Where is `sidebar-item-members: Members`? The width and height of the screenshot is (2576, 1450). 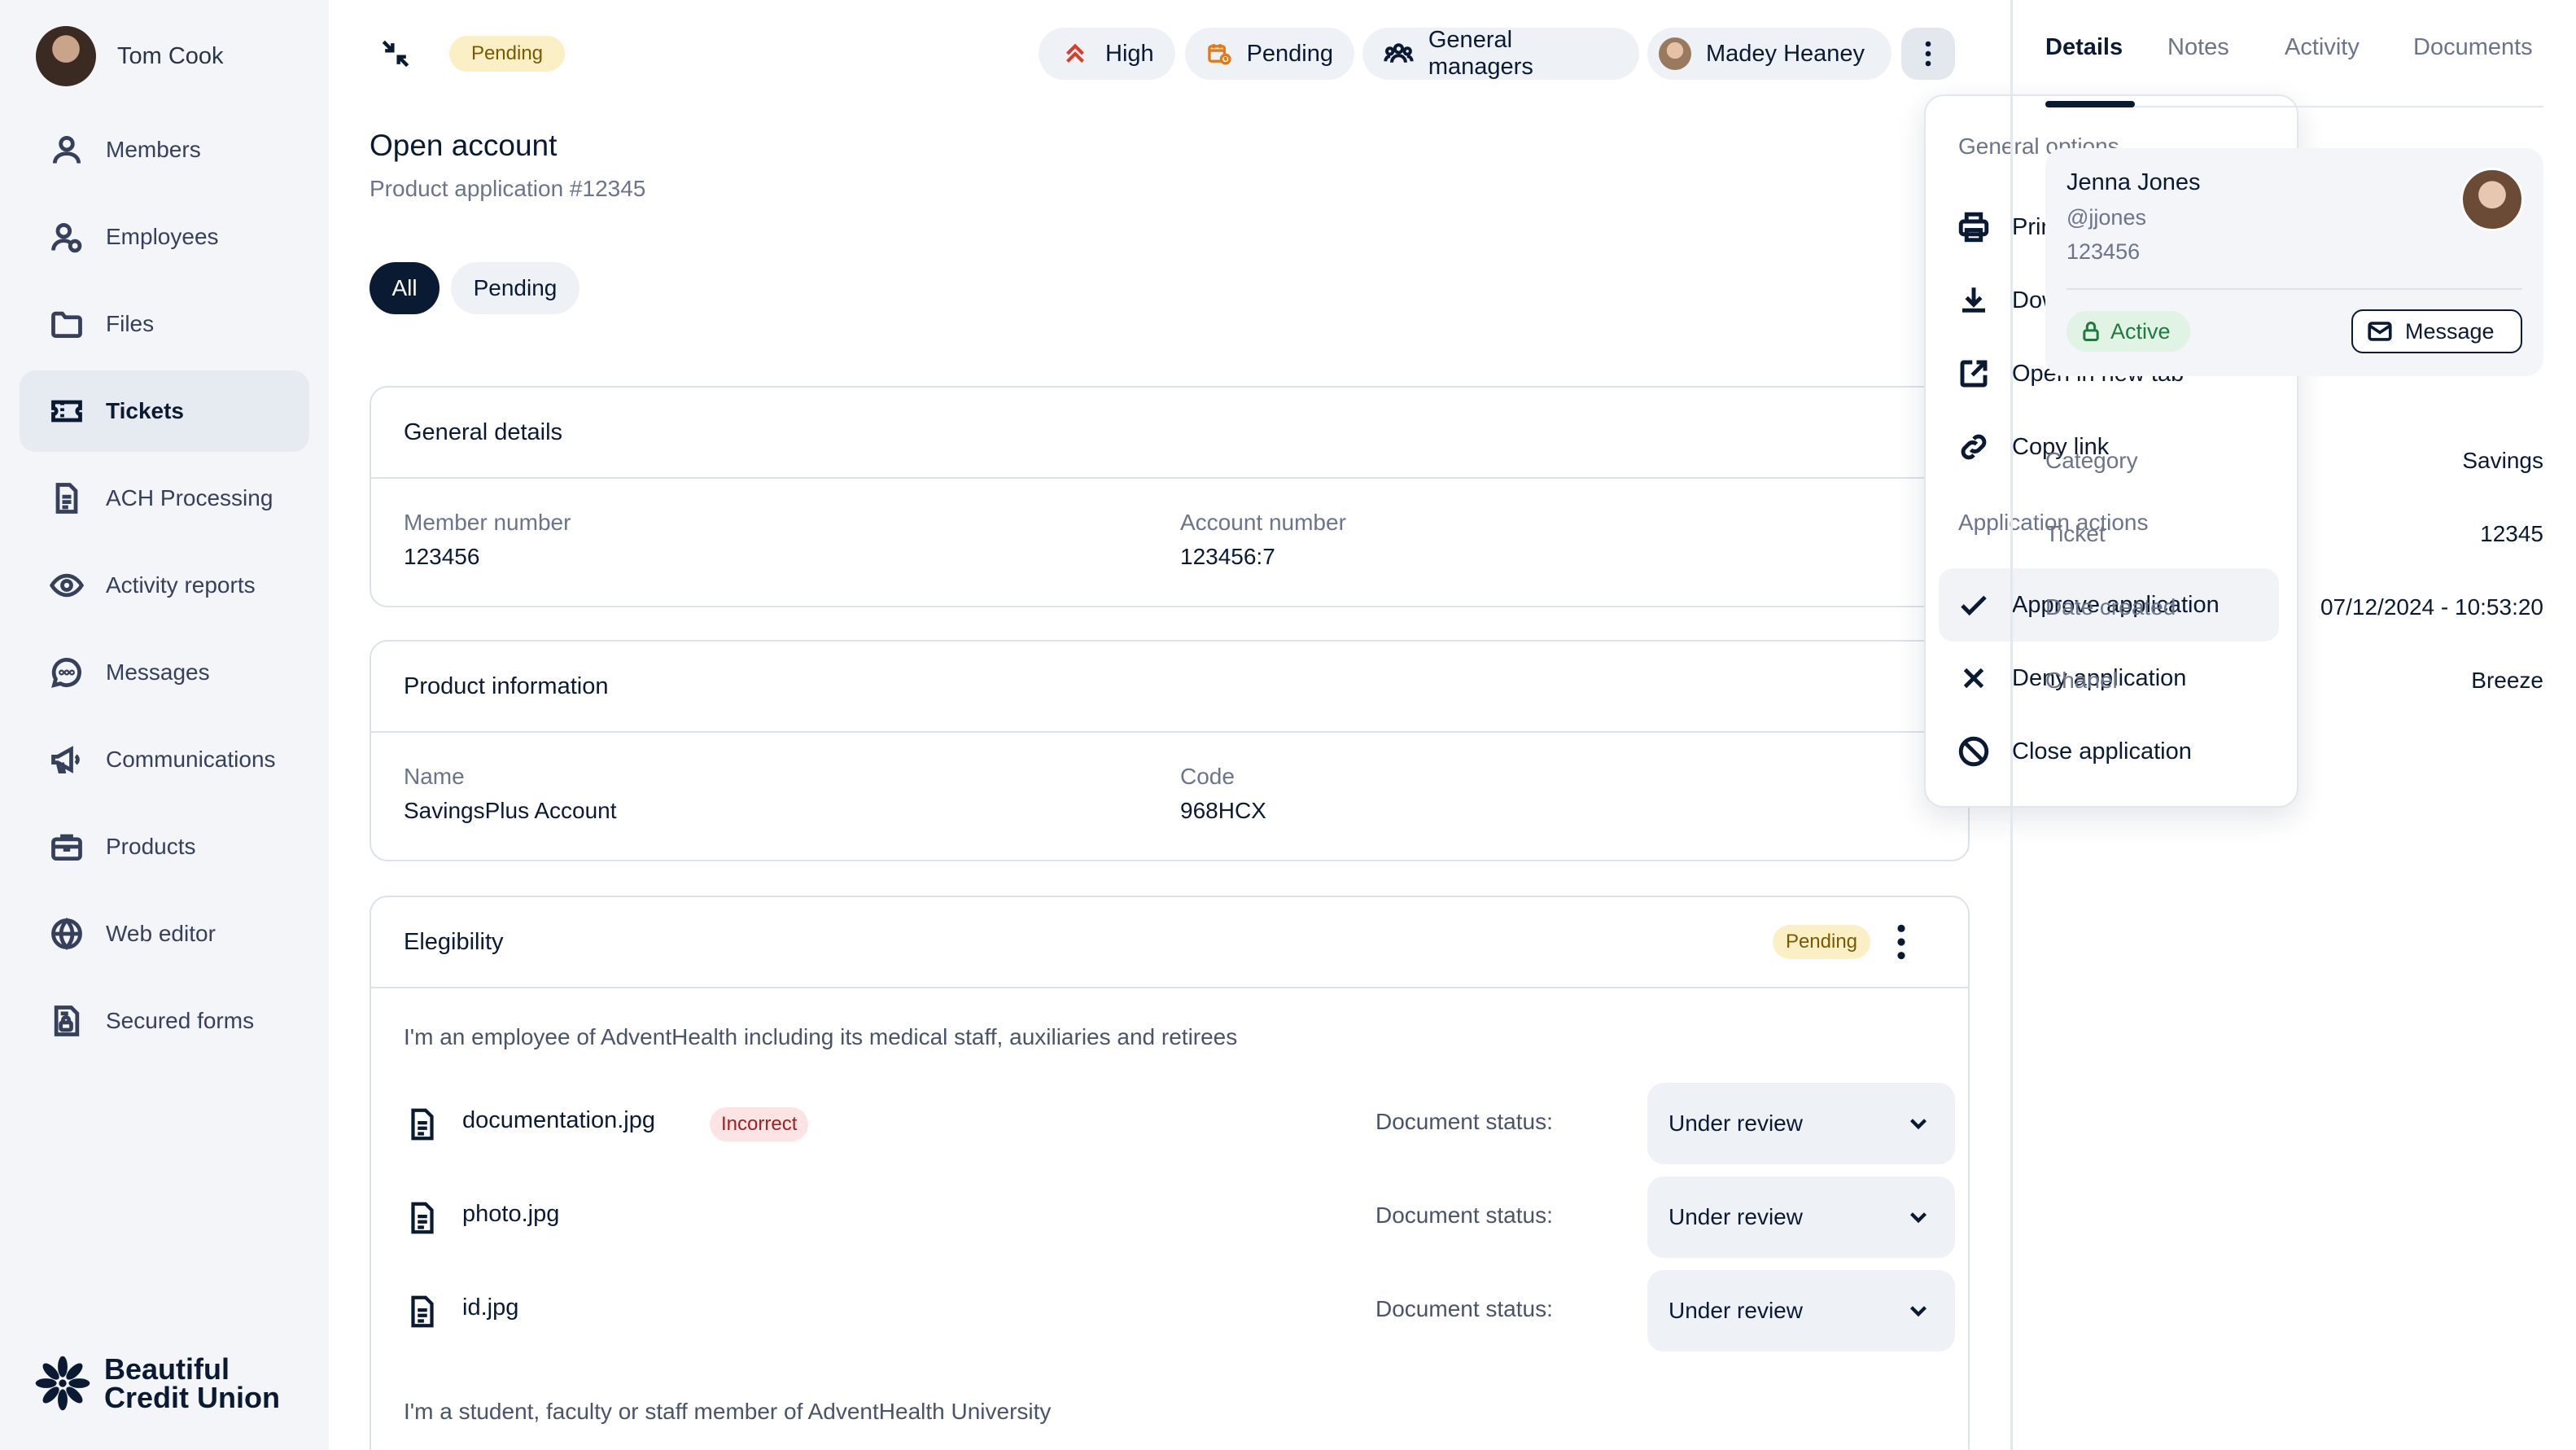 sidebar-item-members: Members is located at coordinates (164, 150).